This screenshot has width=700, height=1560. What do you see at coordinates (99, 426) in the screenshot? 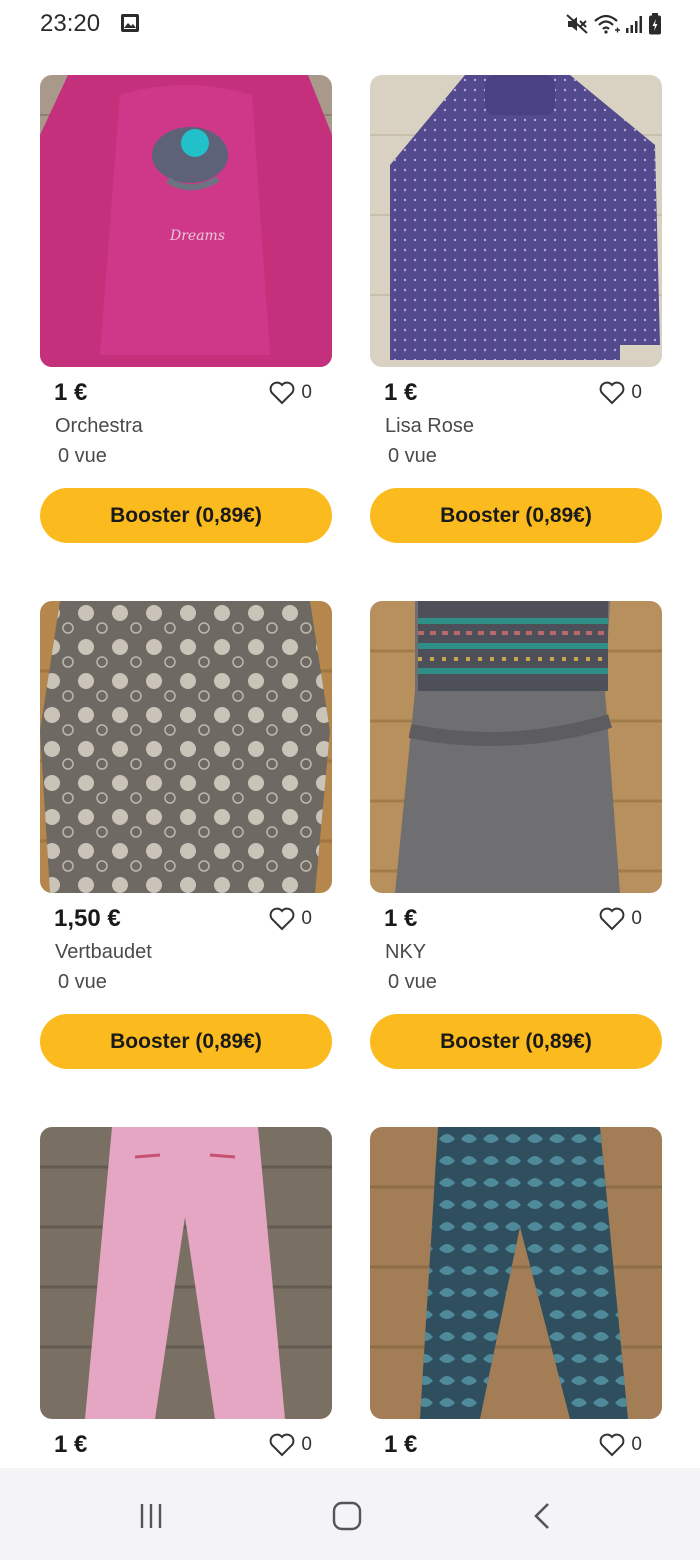
I see `listing-brand: Orchestra` at bounding box center [99, 426].